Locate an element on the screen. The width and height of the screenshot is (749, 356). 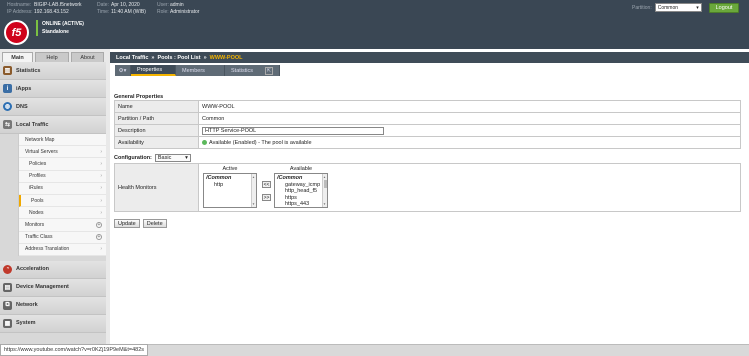
sidebar-item-monitors: Monitors + is located at coordinates (62, 225).